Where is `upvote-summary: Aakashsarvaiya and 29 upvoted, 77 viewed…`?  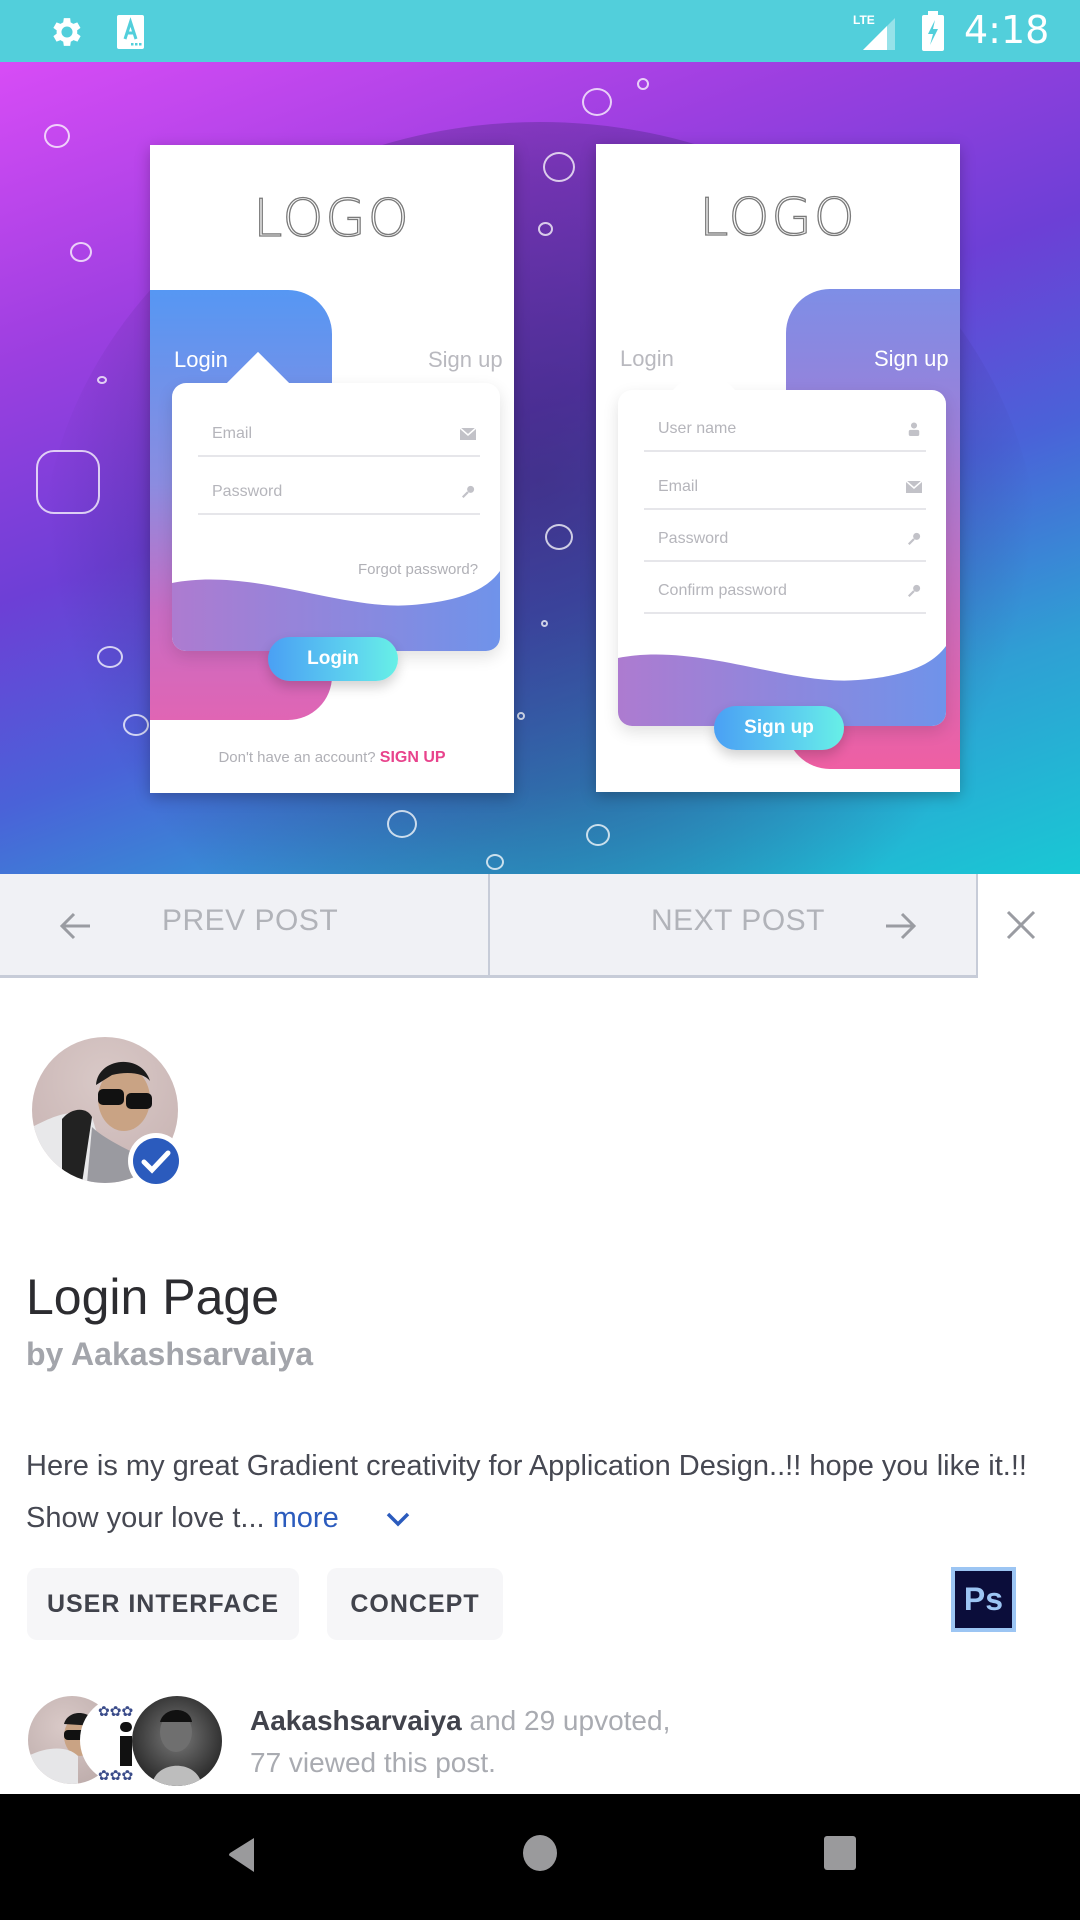 upvote-summary: Aakashsarvaiya and 29 upvoted, 77 viewed… is located at coordinates (460, 1741).